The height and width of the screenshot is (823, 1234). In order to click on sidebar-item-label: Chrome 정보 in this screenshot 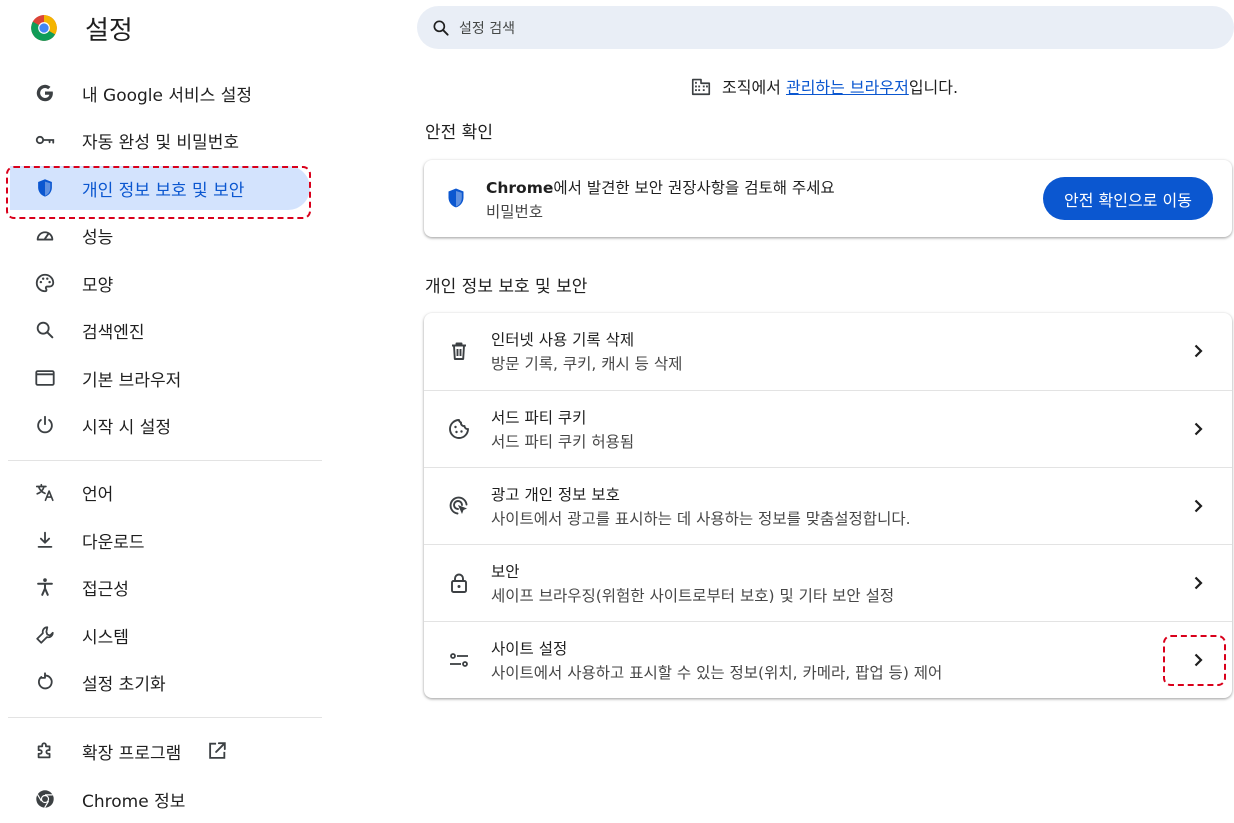, I will do `click(134, 801)`.